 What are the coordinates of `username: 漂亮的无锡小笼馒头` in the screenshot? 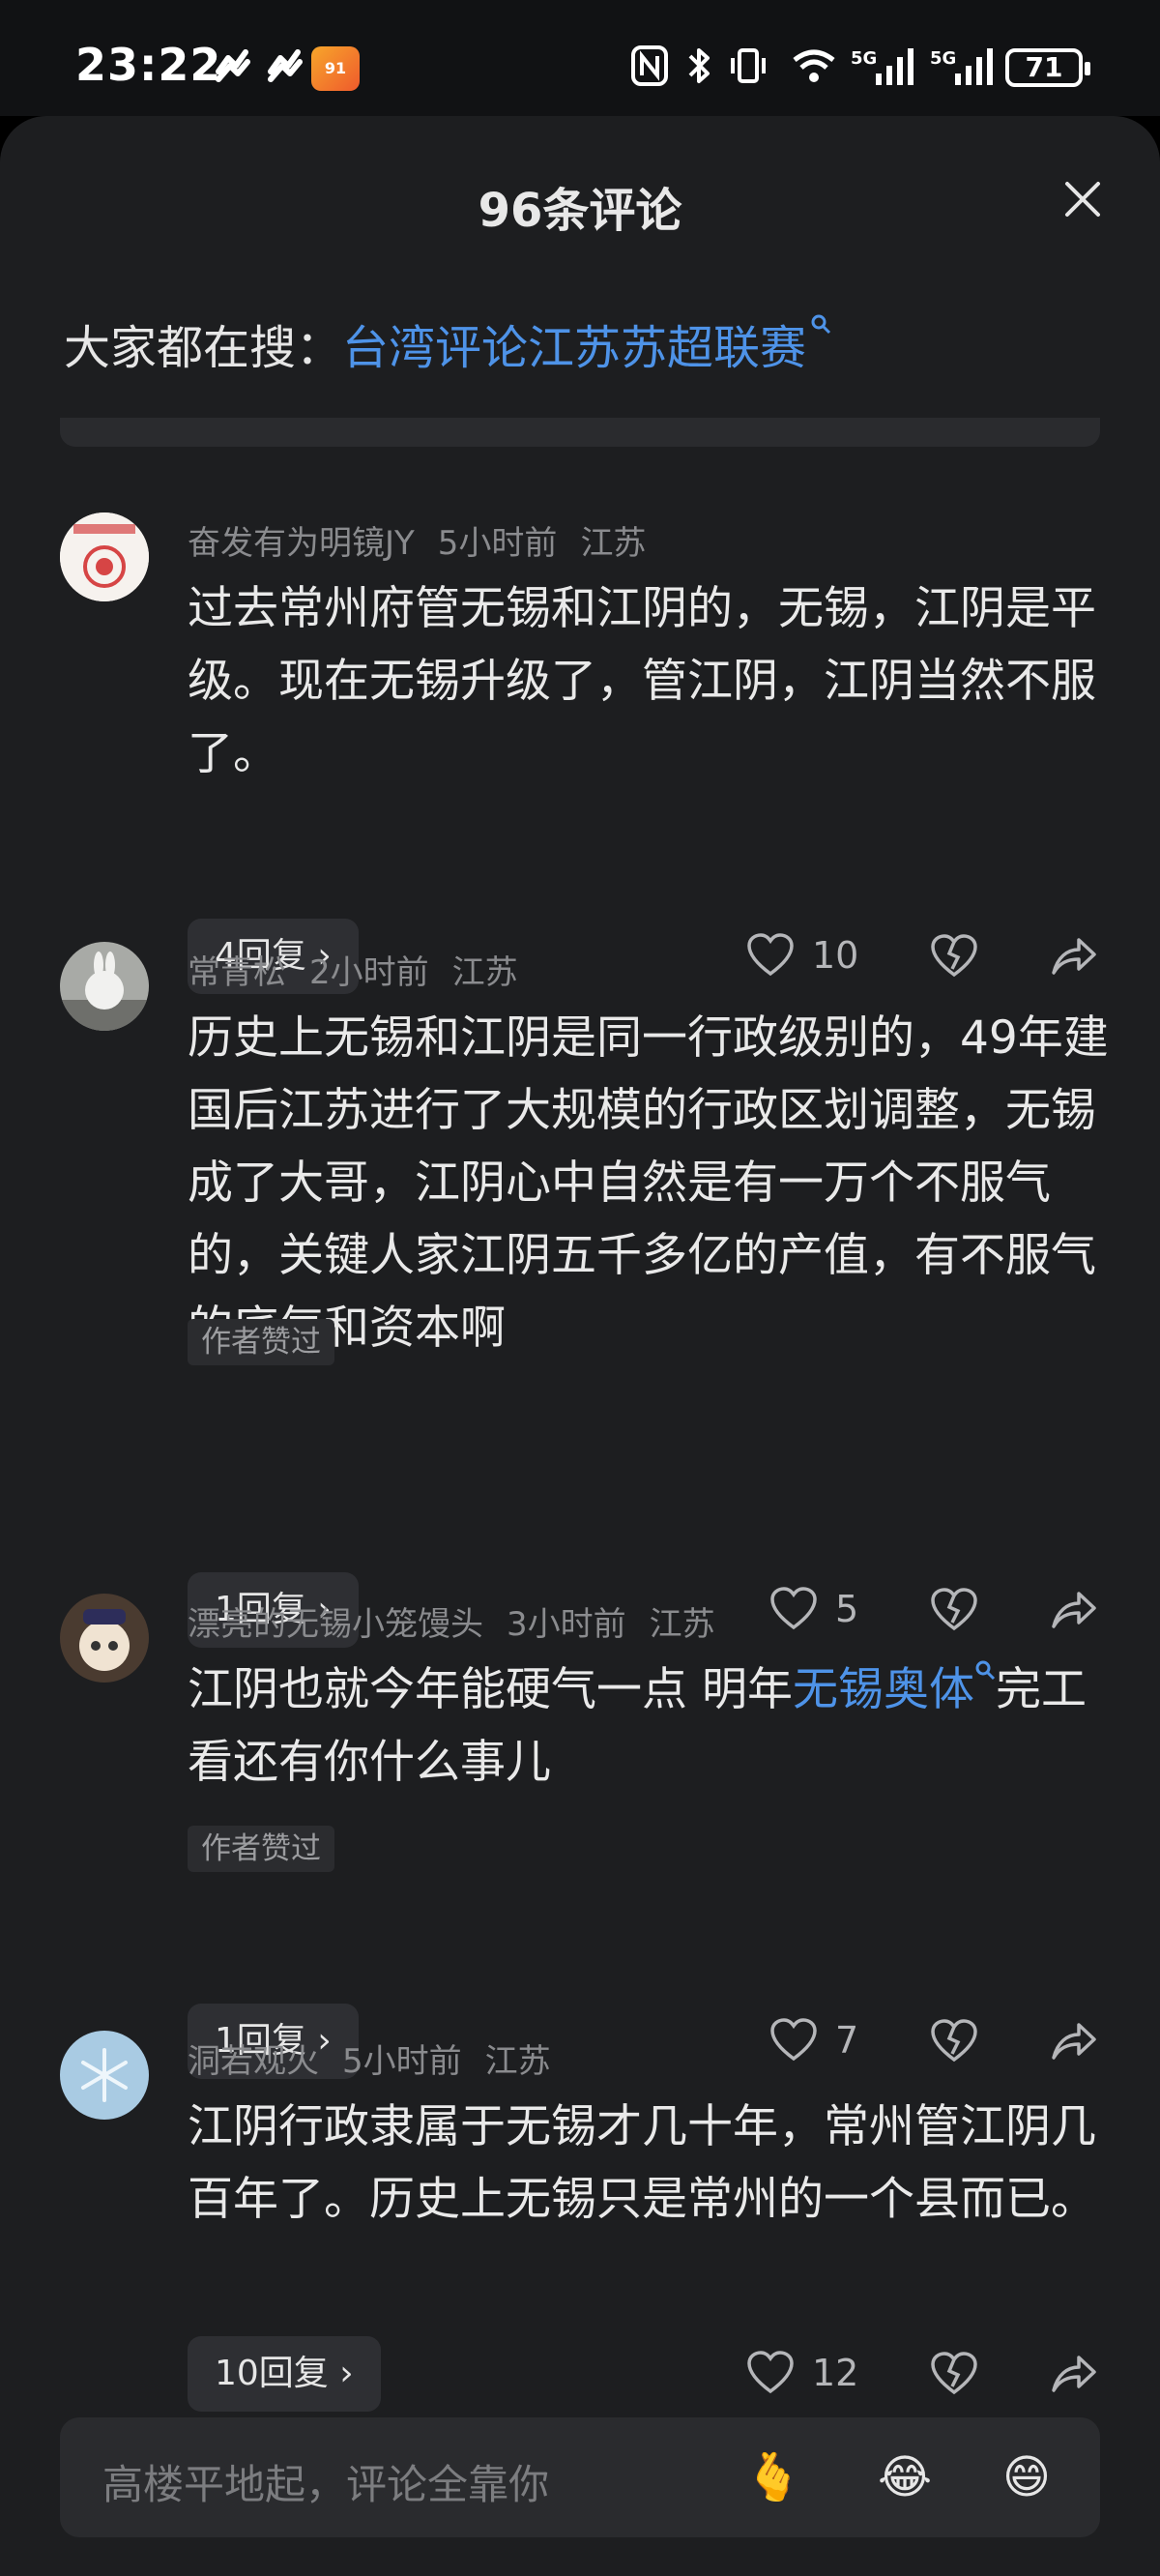 It's located at (335, 1624).